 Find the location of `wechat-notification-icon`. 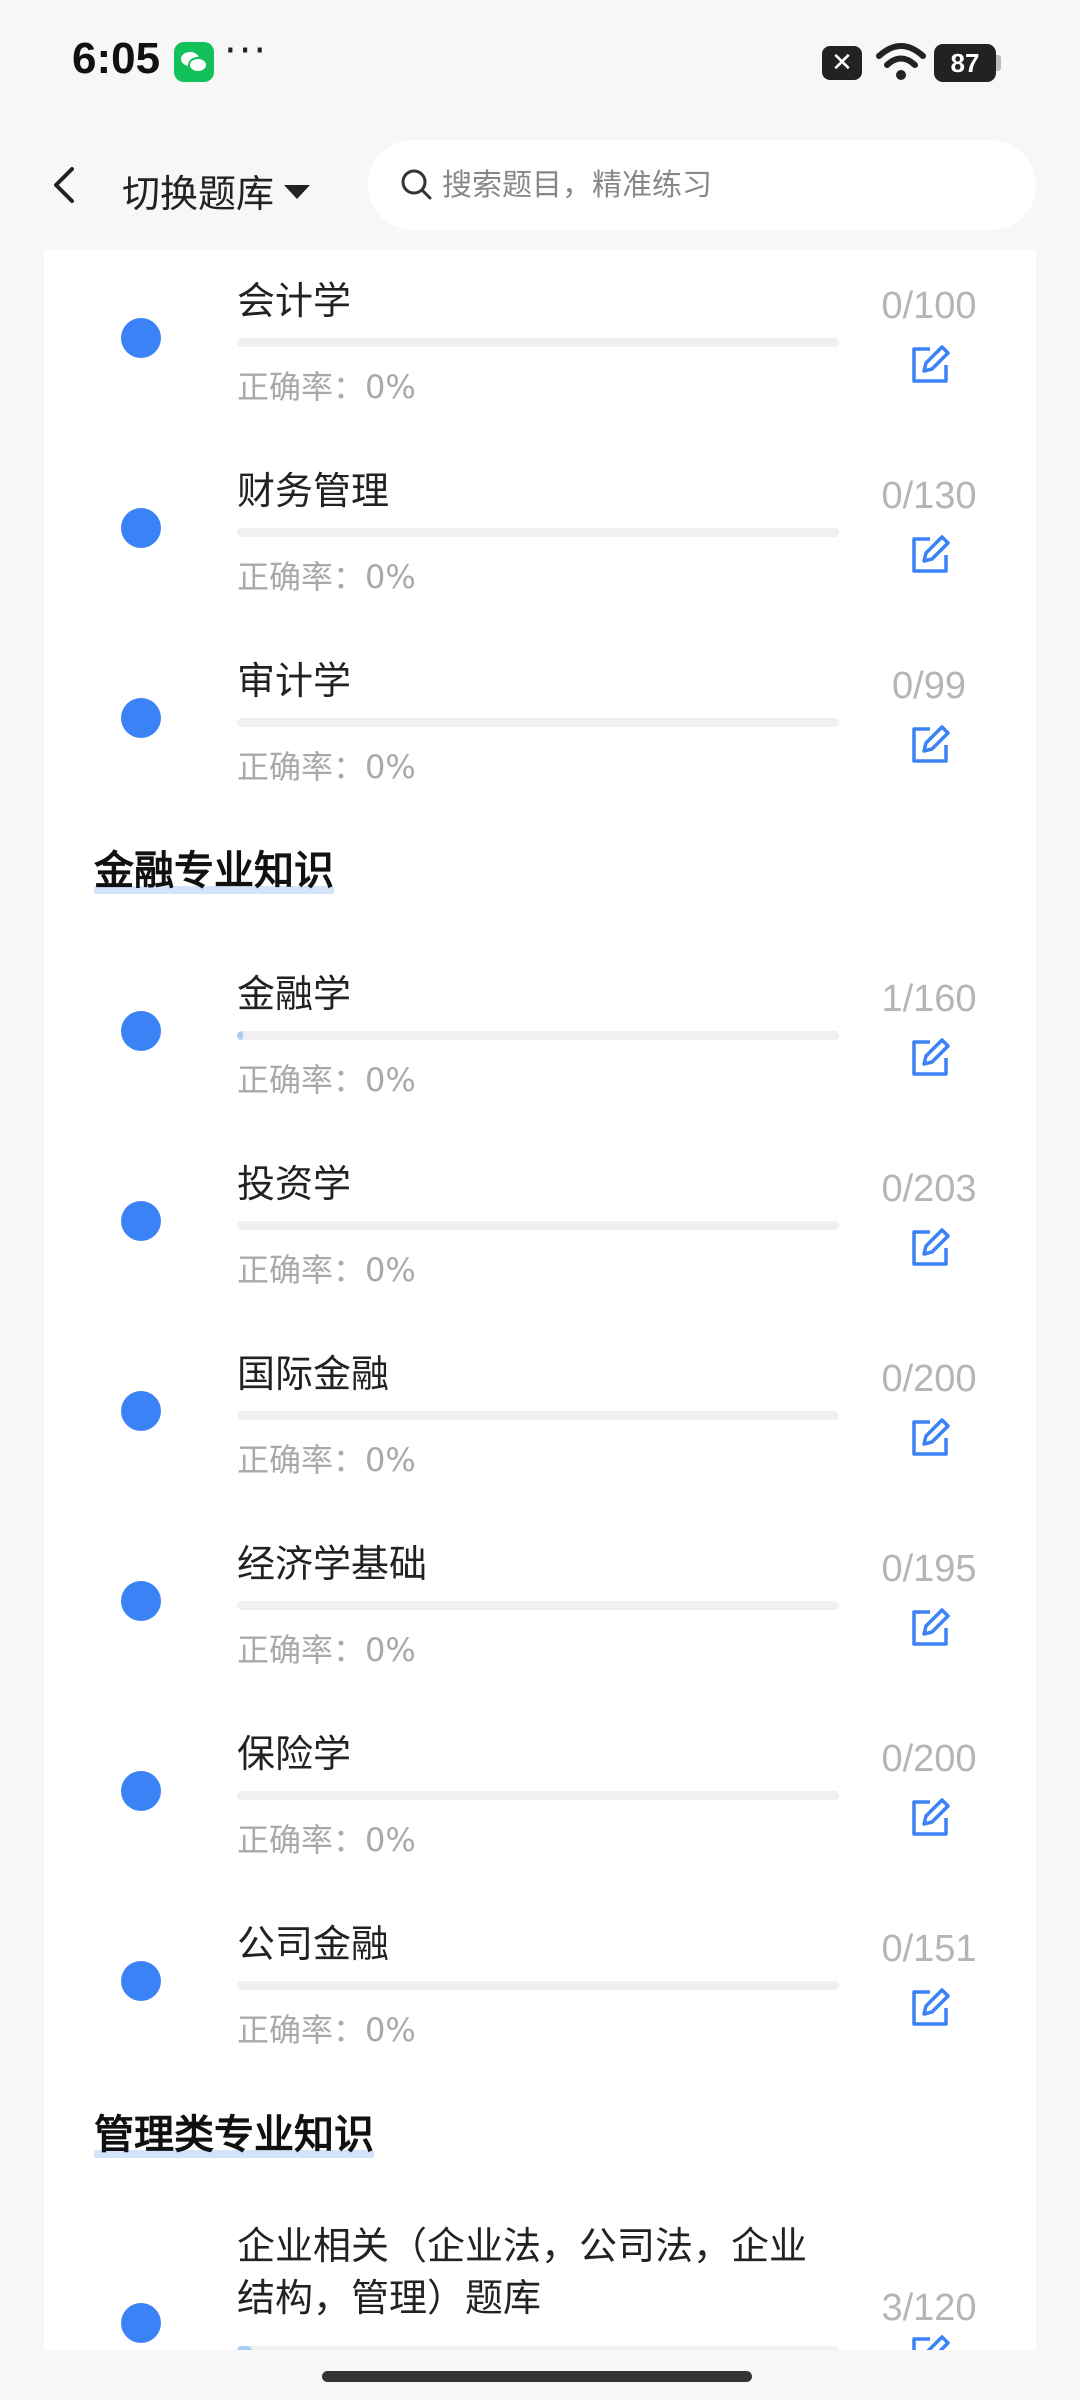

wechat-notification-icon is located at coordinates (194, 62).